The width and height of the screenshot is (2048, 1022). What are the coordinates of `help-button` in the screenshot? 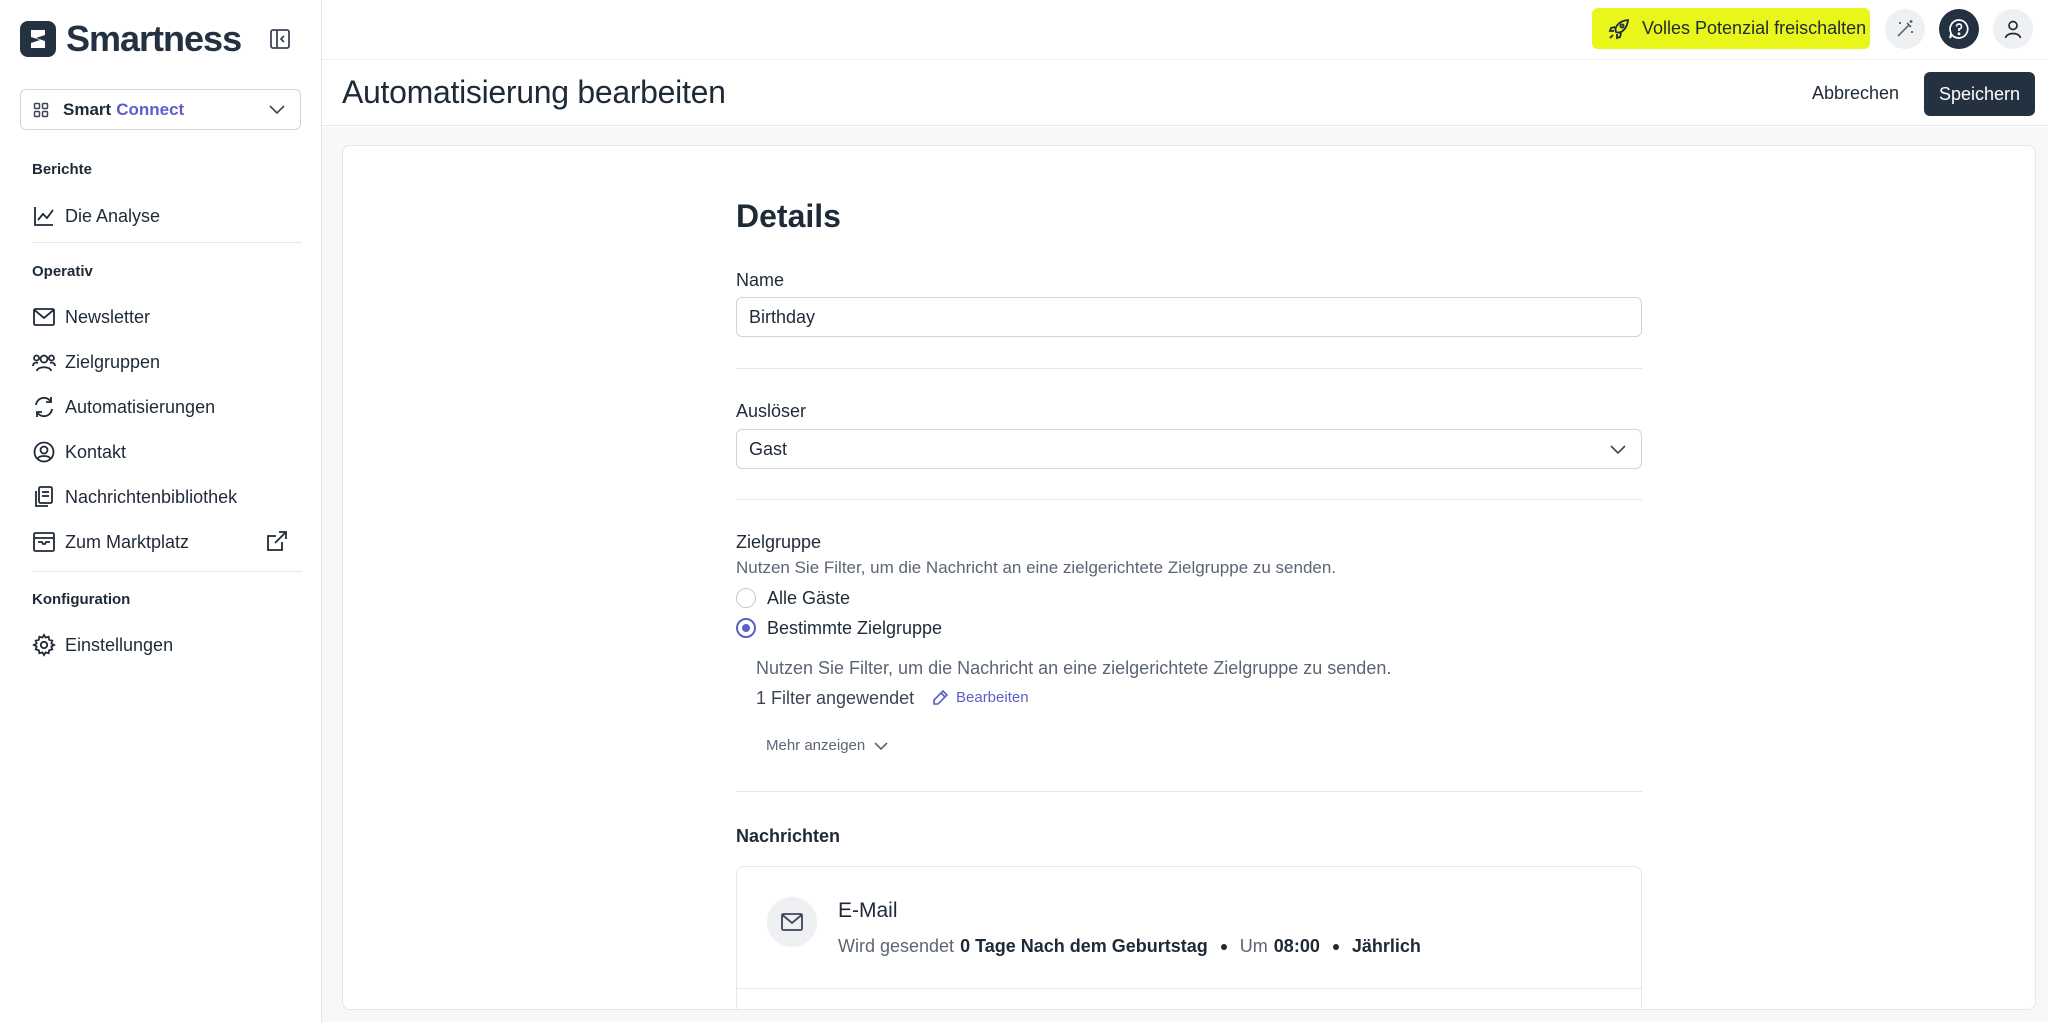 It's located at (1959, 29).